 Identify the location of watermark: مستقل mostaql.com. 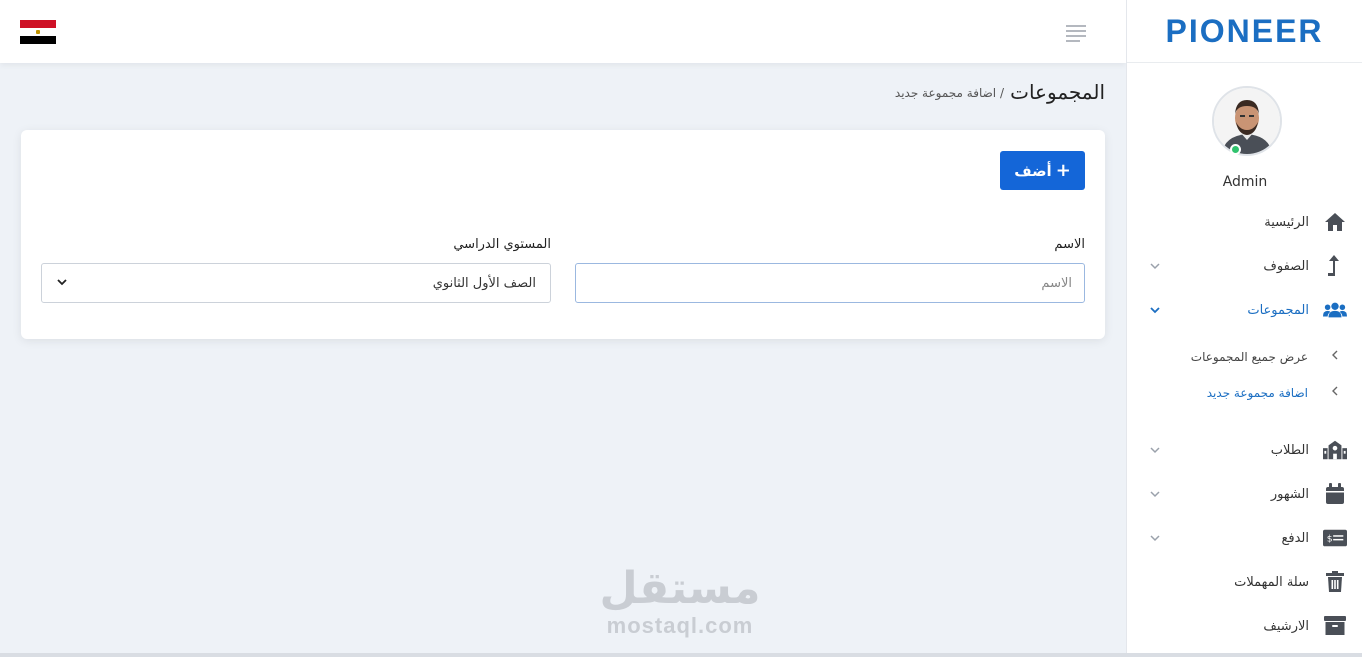
(680, 602).